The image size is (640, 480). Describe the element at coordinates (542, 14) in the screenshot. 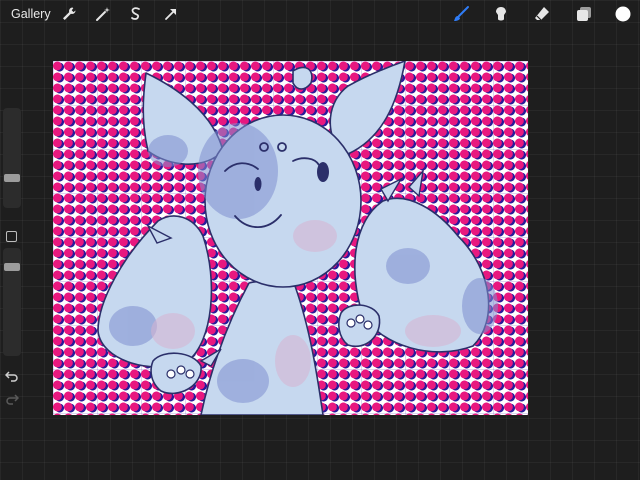

I see `eraser-icon` at that location.